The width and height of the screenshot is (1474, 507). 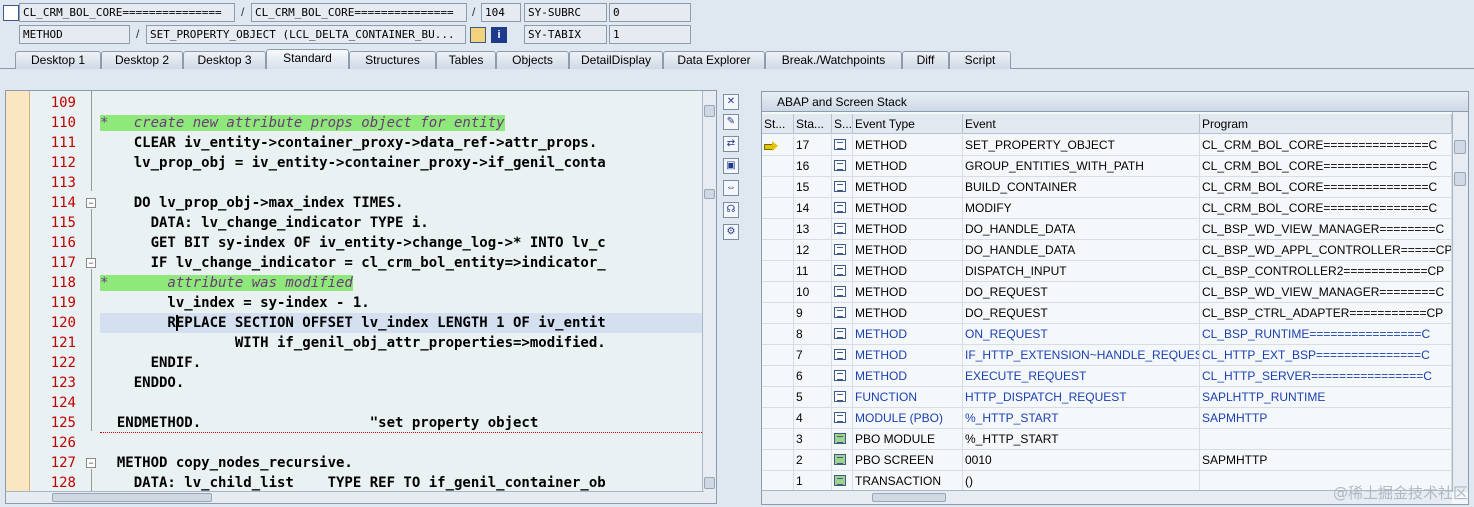 I want to click on event-name: 0010, so click(x=1081, y=460).